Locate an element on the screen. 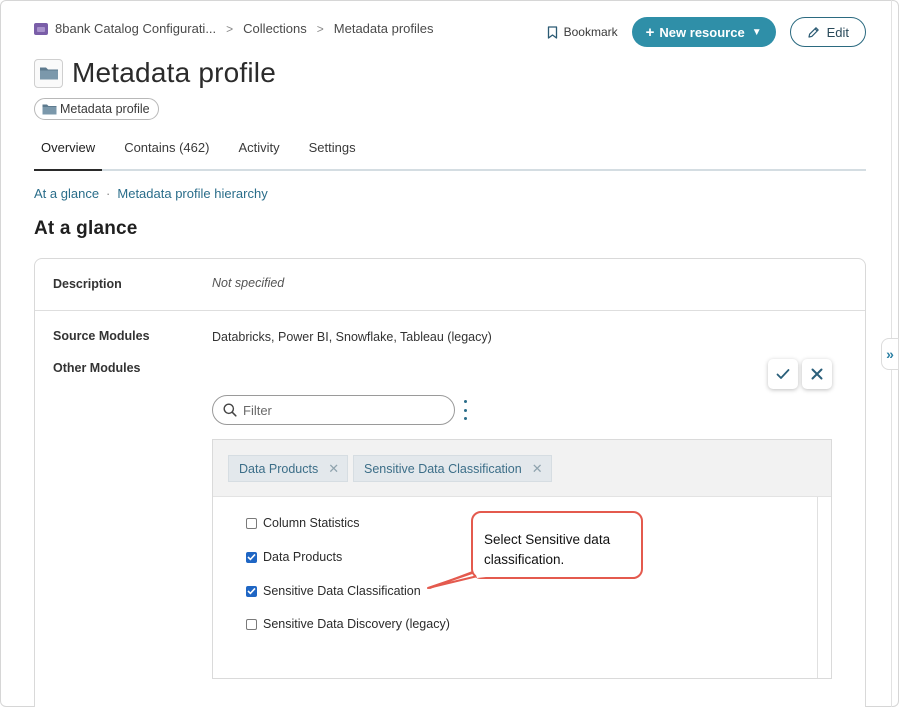 Image resolution: width=899 pixels, height=707 pixels. option-column-statistics: Column Statistics is located at coordinates (303, 523).